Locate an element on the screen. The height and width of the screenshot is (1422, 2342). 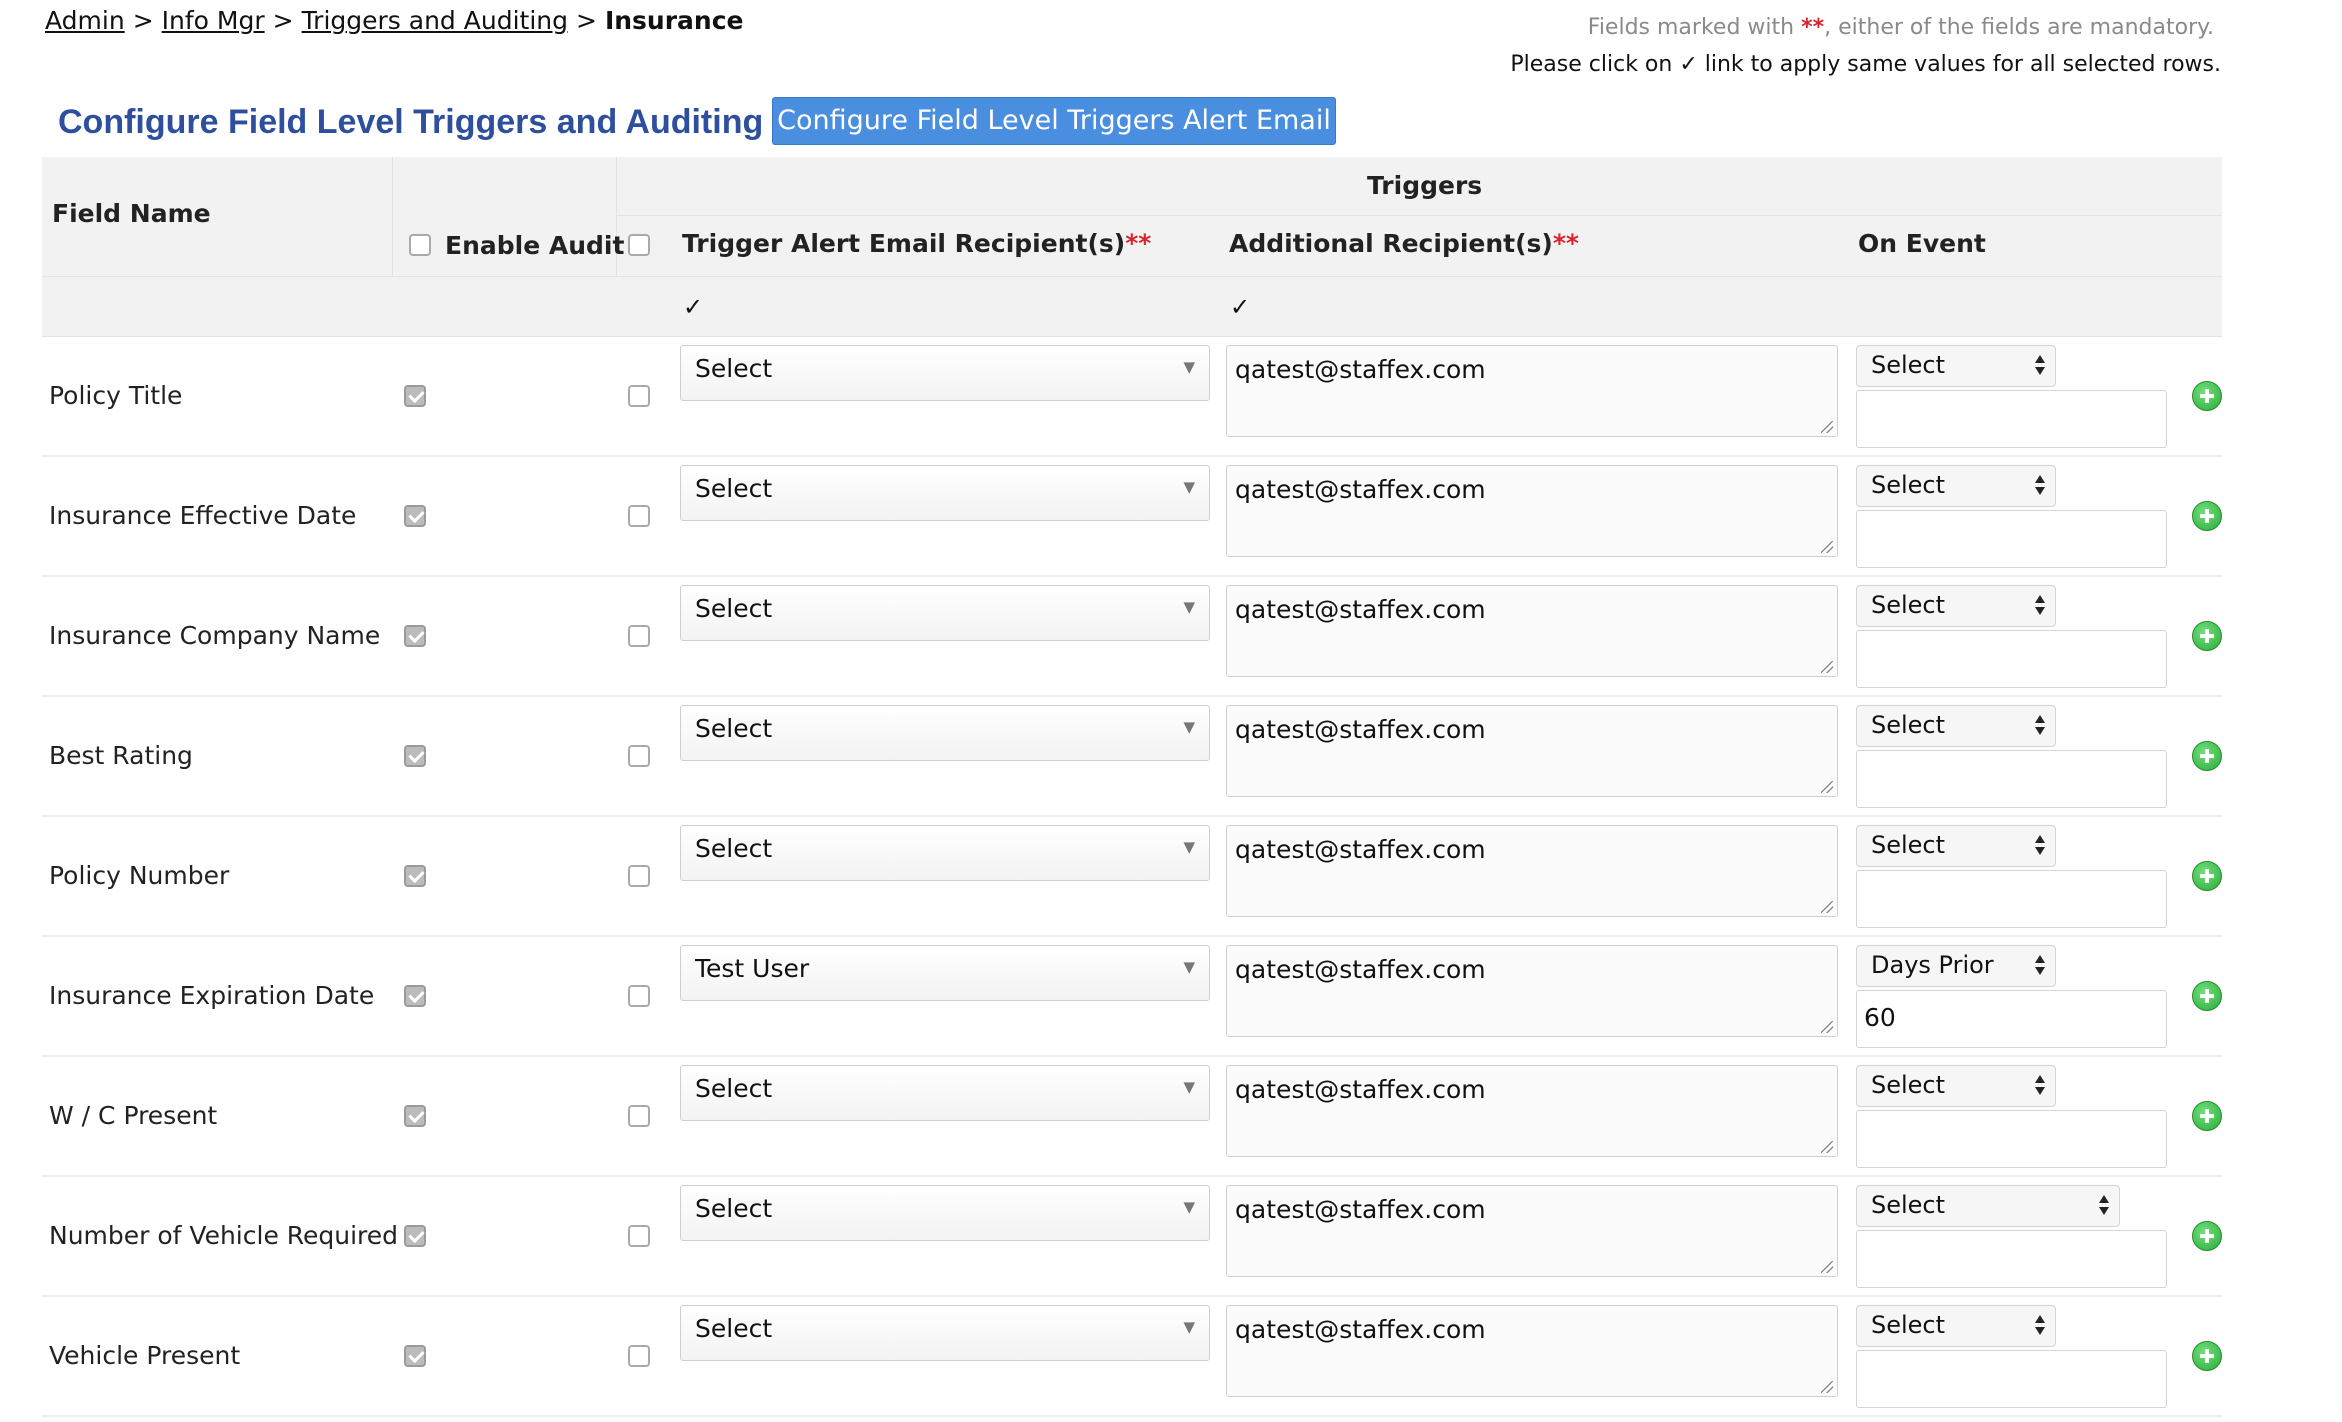
trigger-all-checkbox is located at coordinates (639, 245).